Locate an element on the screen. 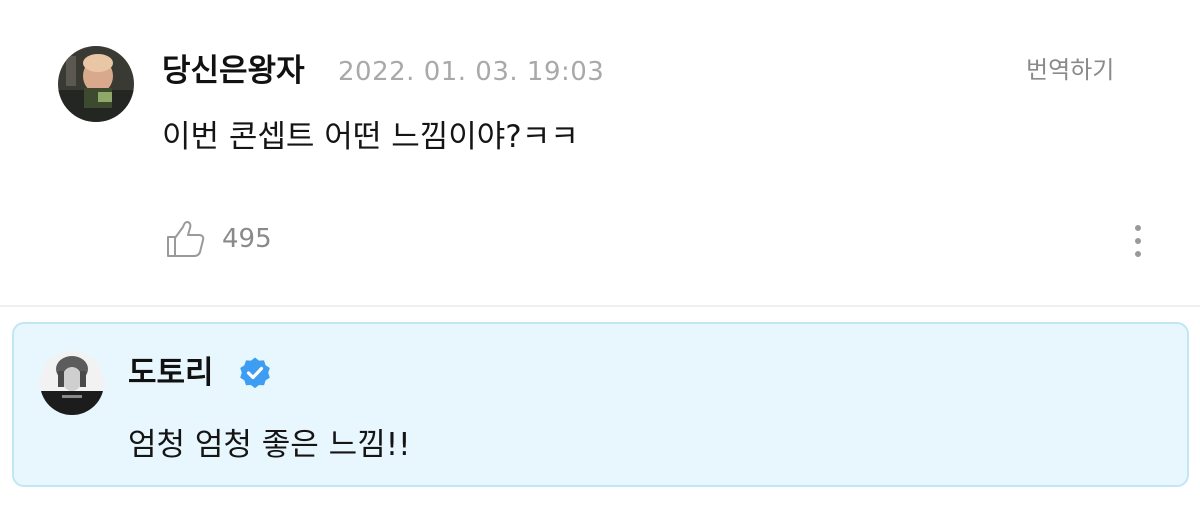  reply-body: 엄청 엄청 좋은 느낌!! is located at coordinates (269, 445).